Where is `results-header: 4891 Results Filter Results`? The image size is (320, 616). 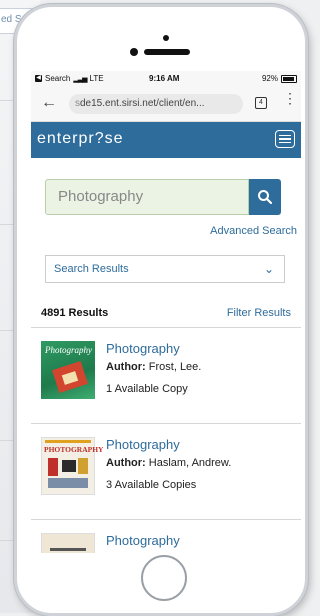
results-header: 4891 Results Filter Results is located at coordinates (166, 313).